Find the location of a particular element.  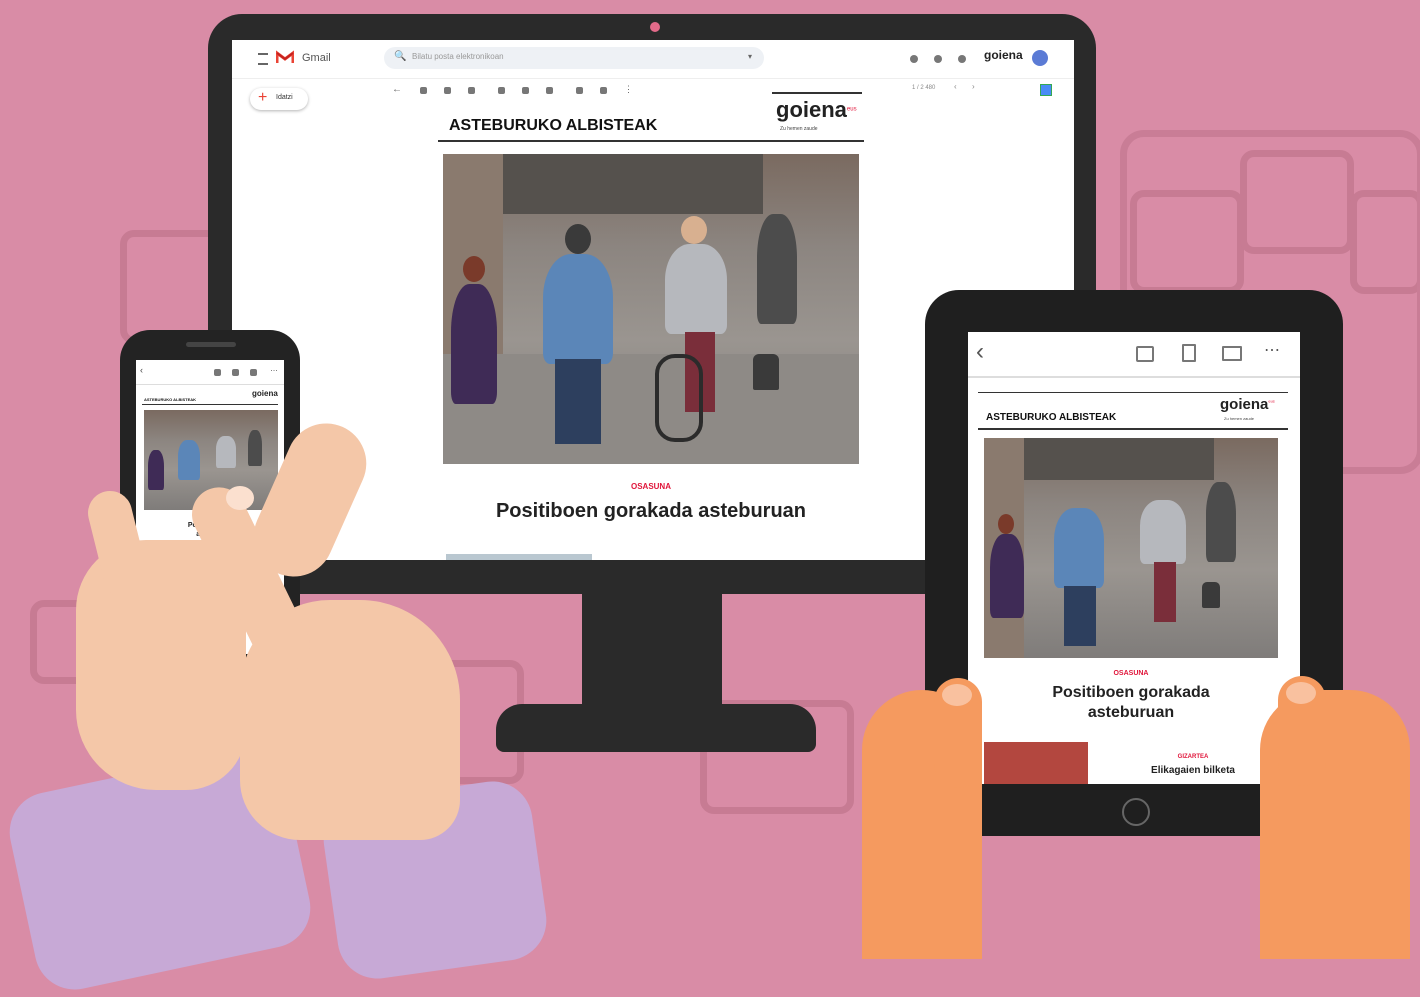

phone-mail-icon is located at coordinates (253, 372).